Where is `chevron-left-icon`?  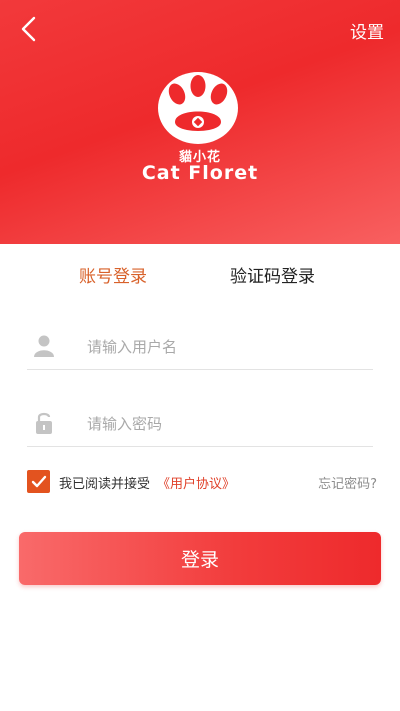 chevron-left-icon is located at coordinates (28, 29).